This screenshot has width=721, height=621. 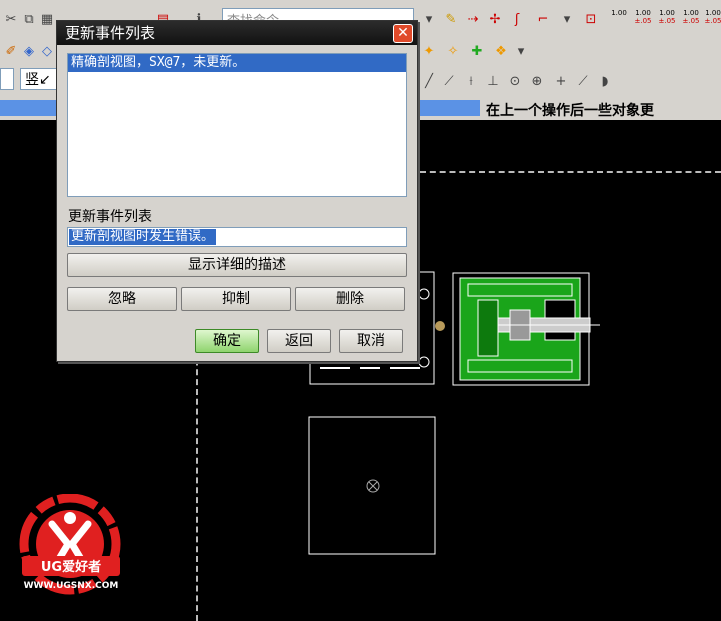 I want to click on dimension-button-2: 1.00 ±.05, so click(x=643, y=20).